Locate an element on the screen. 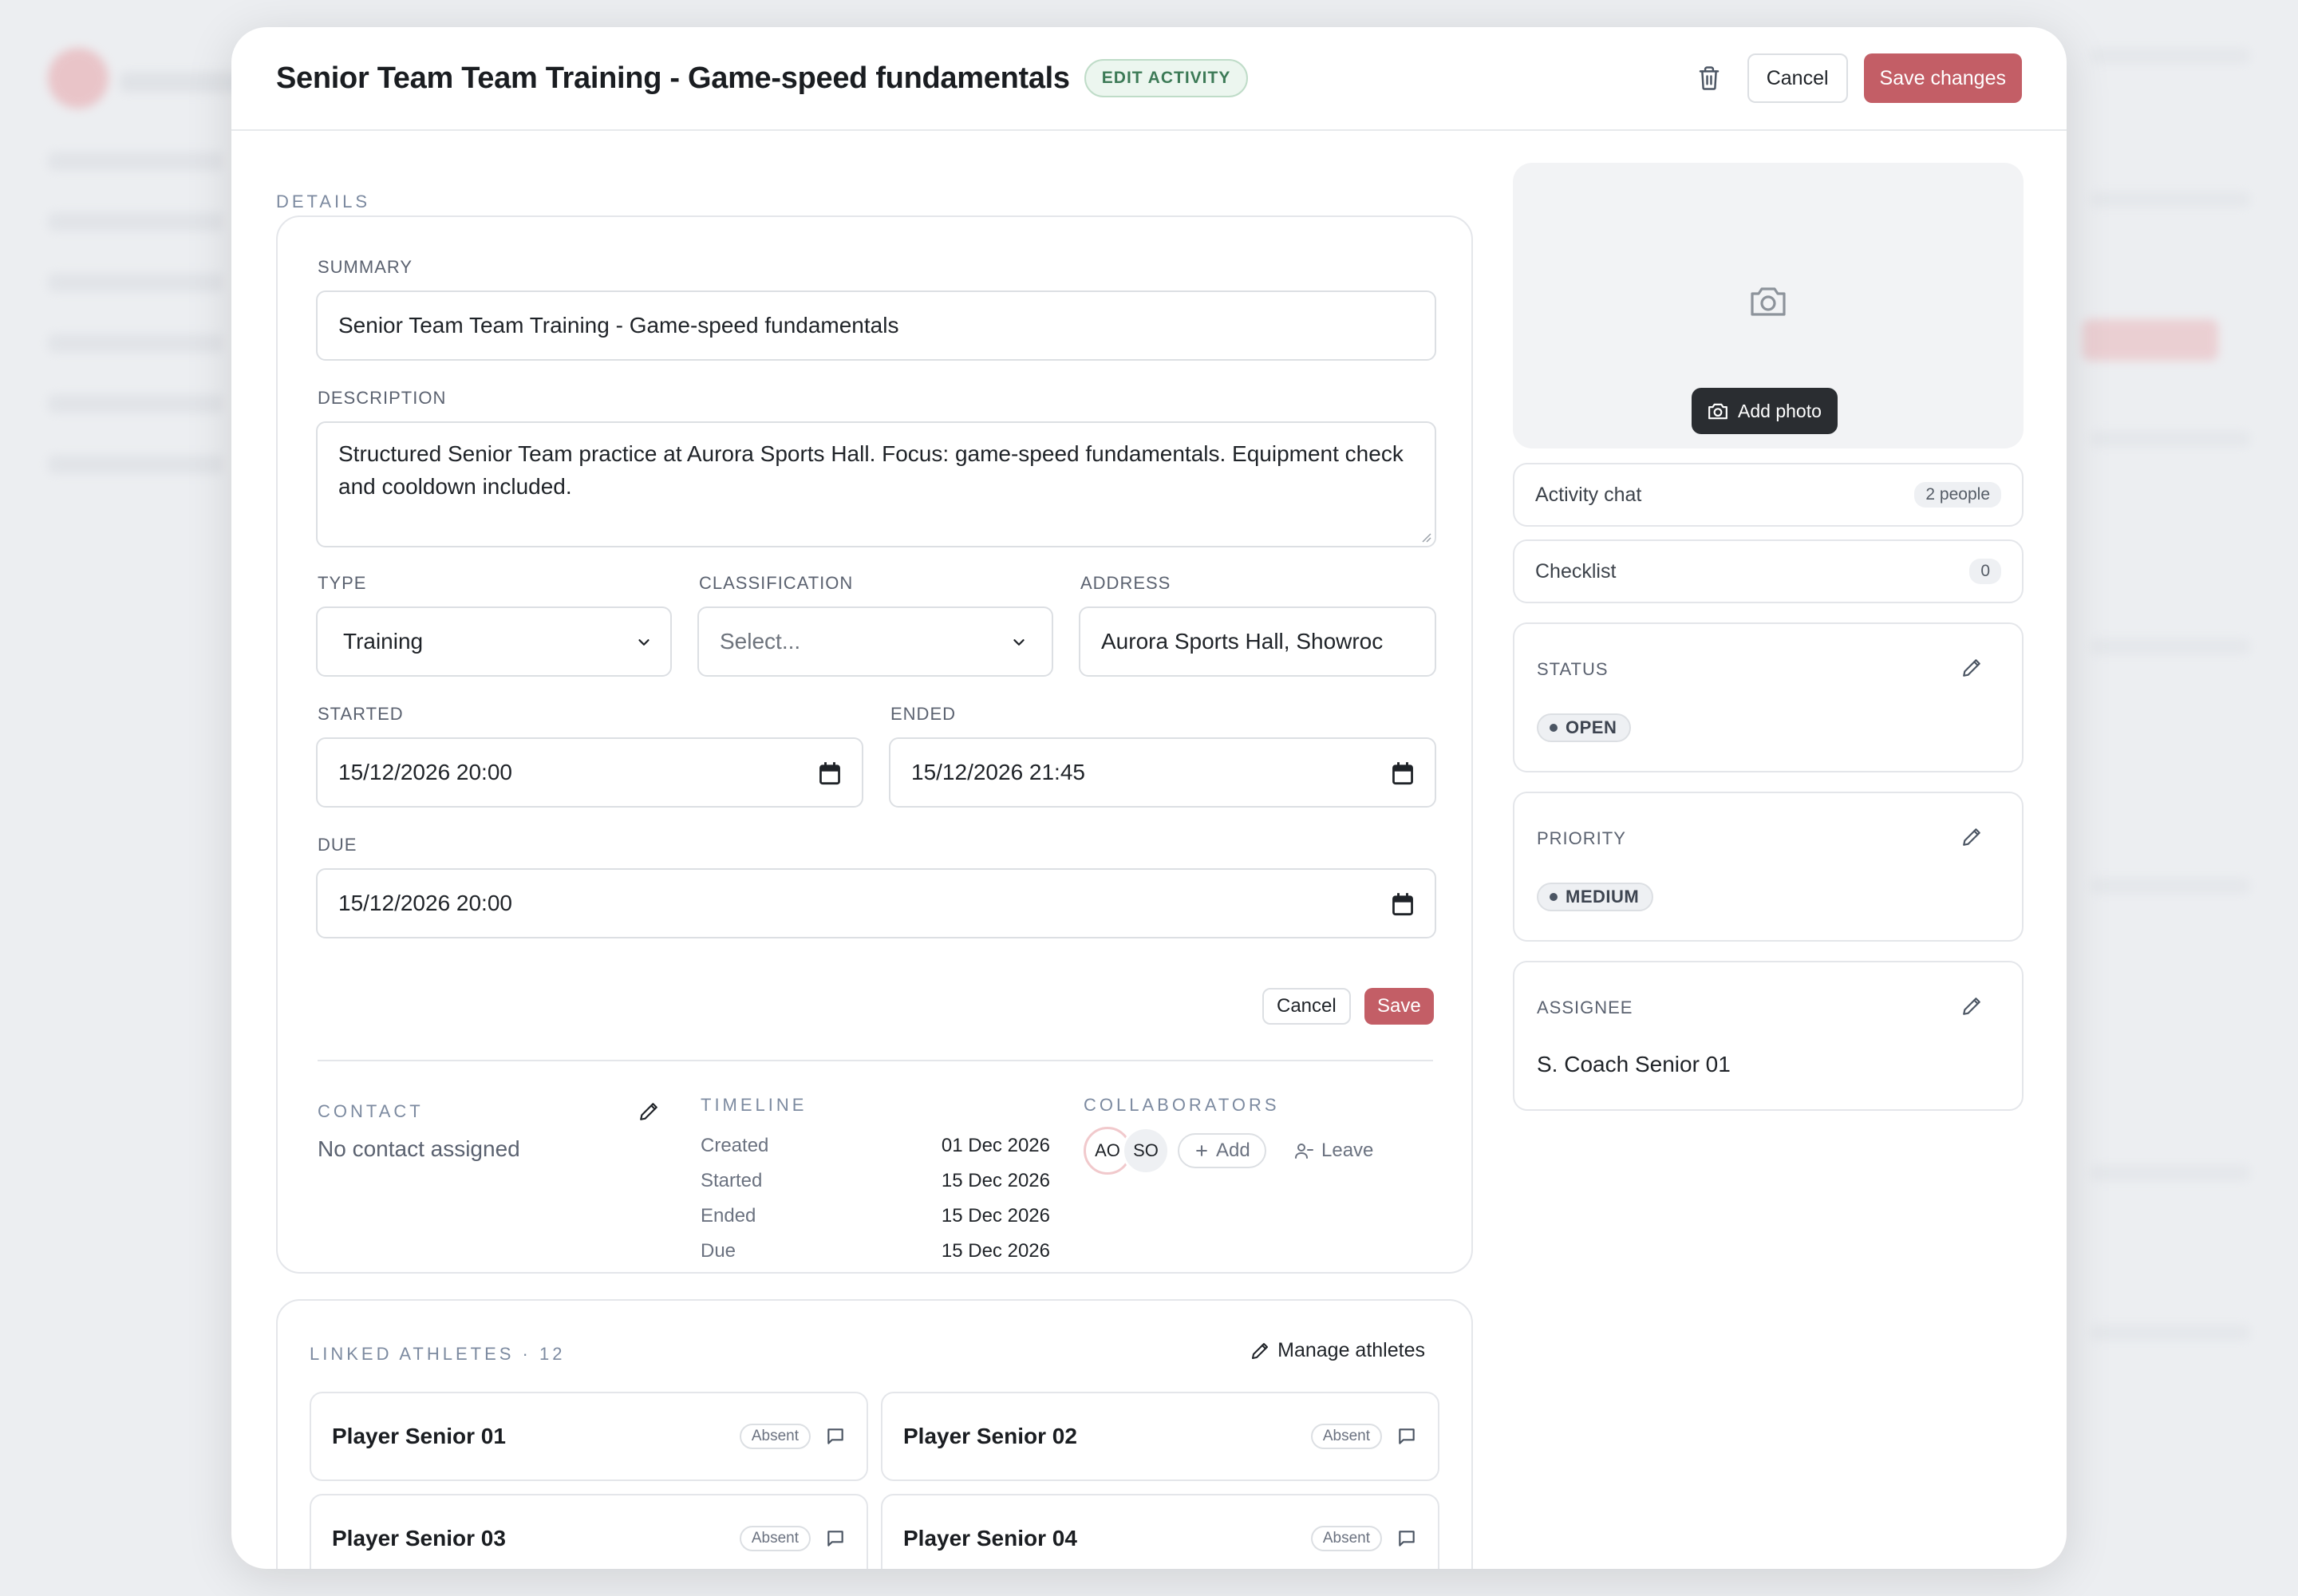 This screenshot has width=2298, height=1596. status-dot is located at coordinates (1554, 728).